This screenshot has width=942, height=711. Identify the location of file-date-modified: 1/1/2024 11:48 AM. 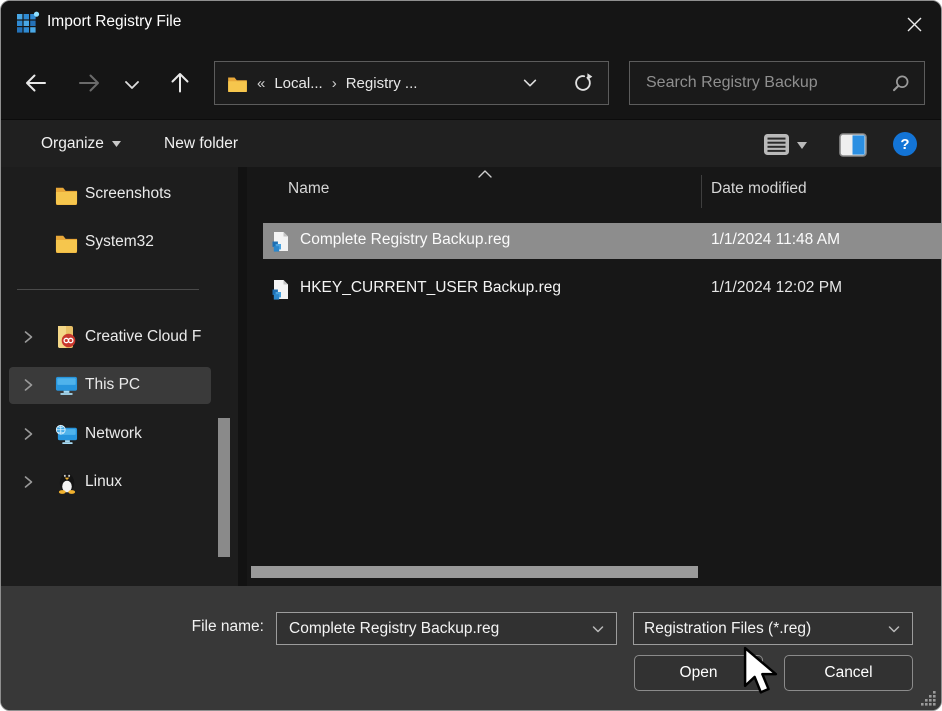
(775, 239).